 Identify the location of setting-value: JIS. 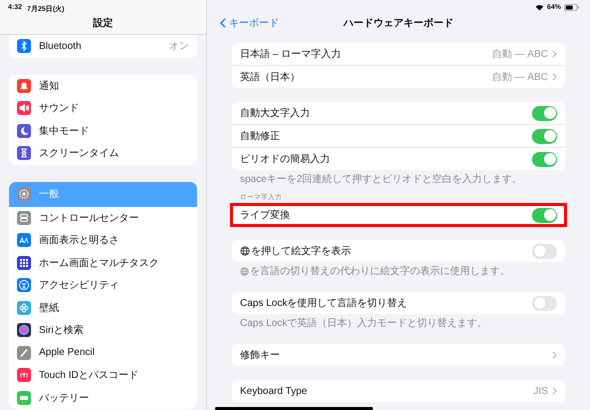
(541, 391).